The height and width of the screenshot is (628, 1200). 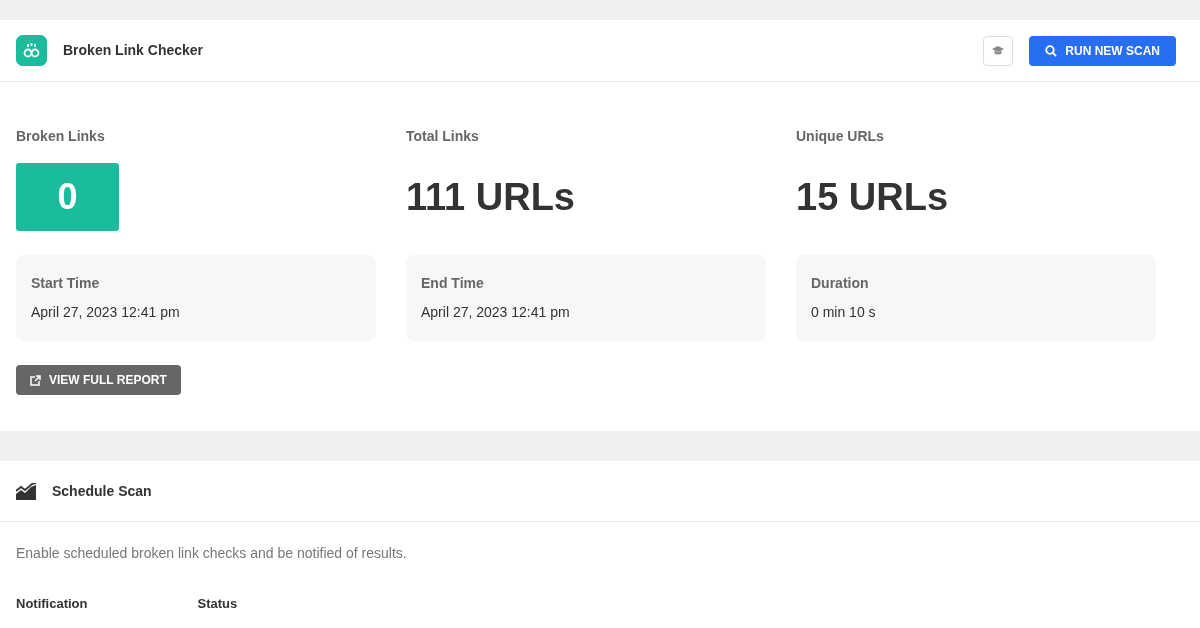 What do you see at coordinates (26, 491) in the screenshot?
I see `area-chart-icon` at bounding box center [26, 491].